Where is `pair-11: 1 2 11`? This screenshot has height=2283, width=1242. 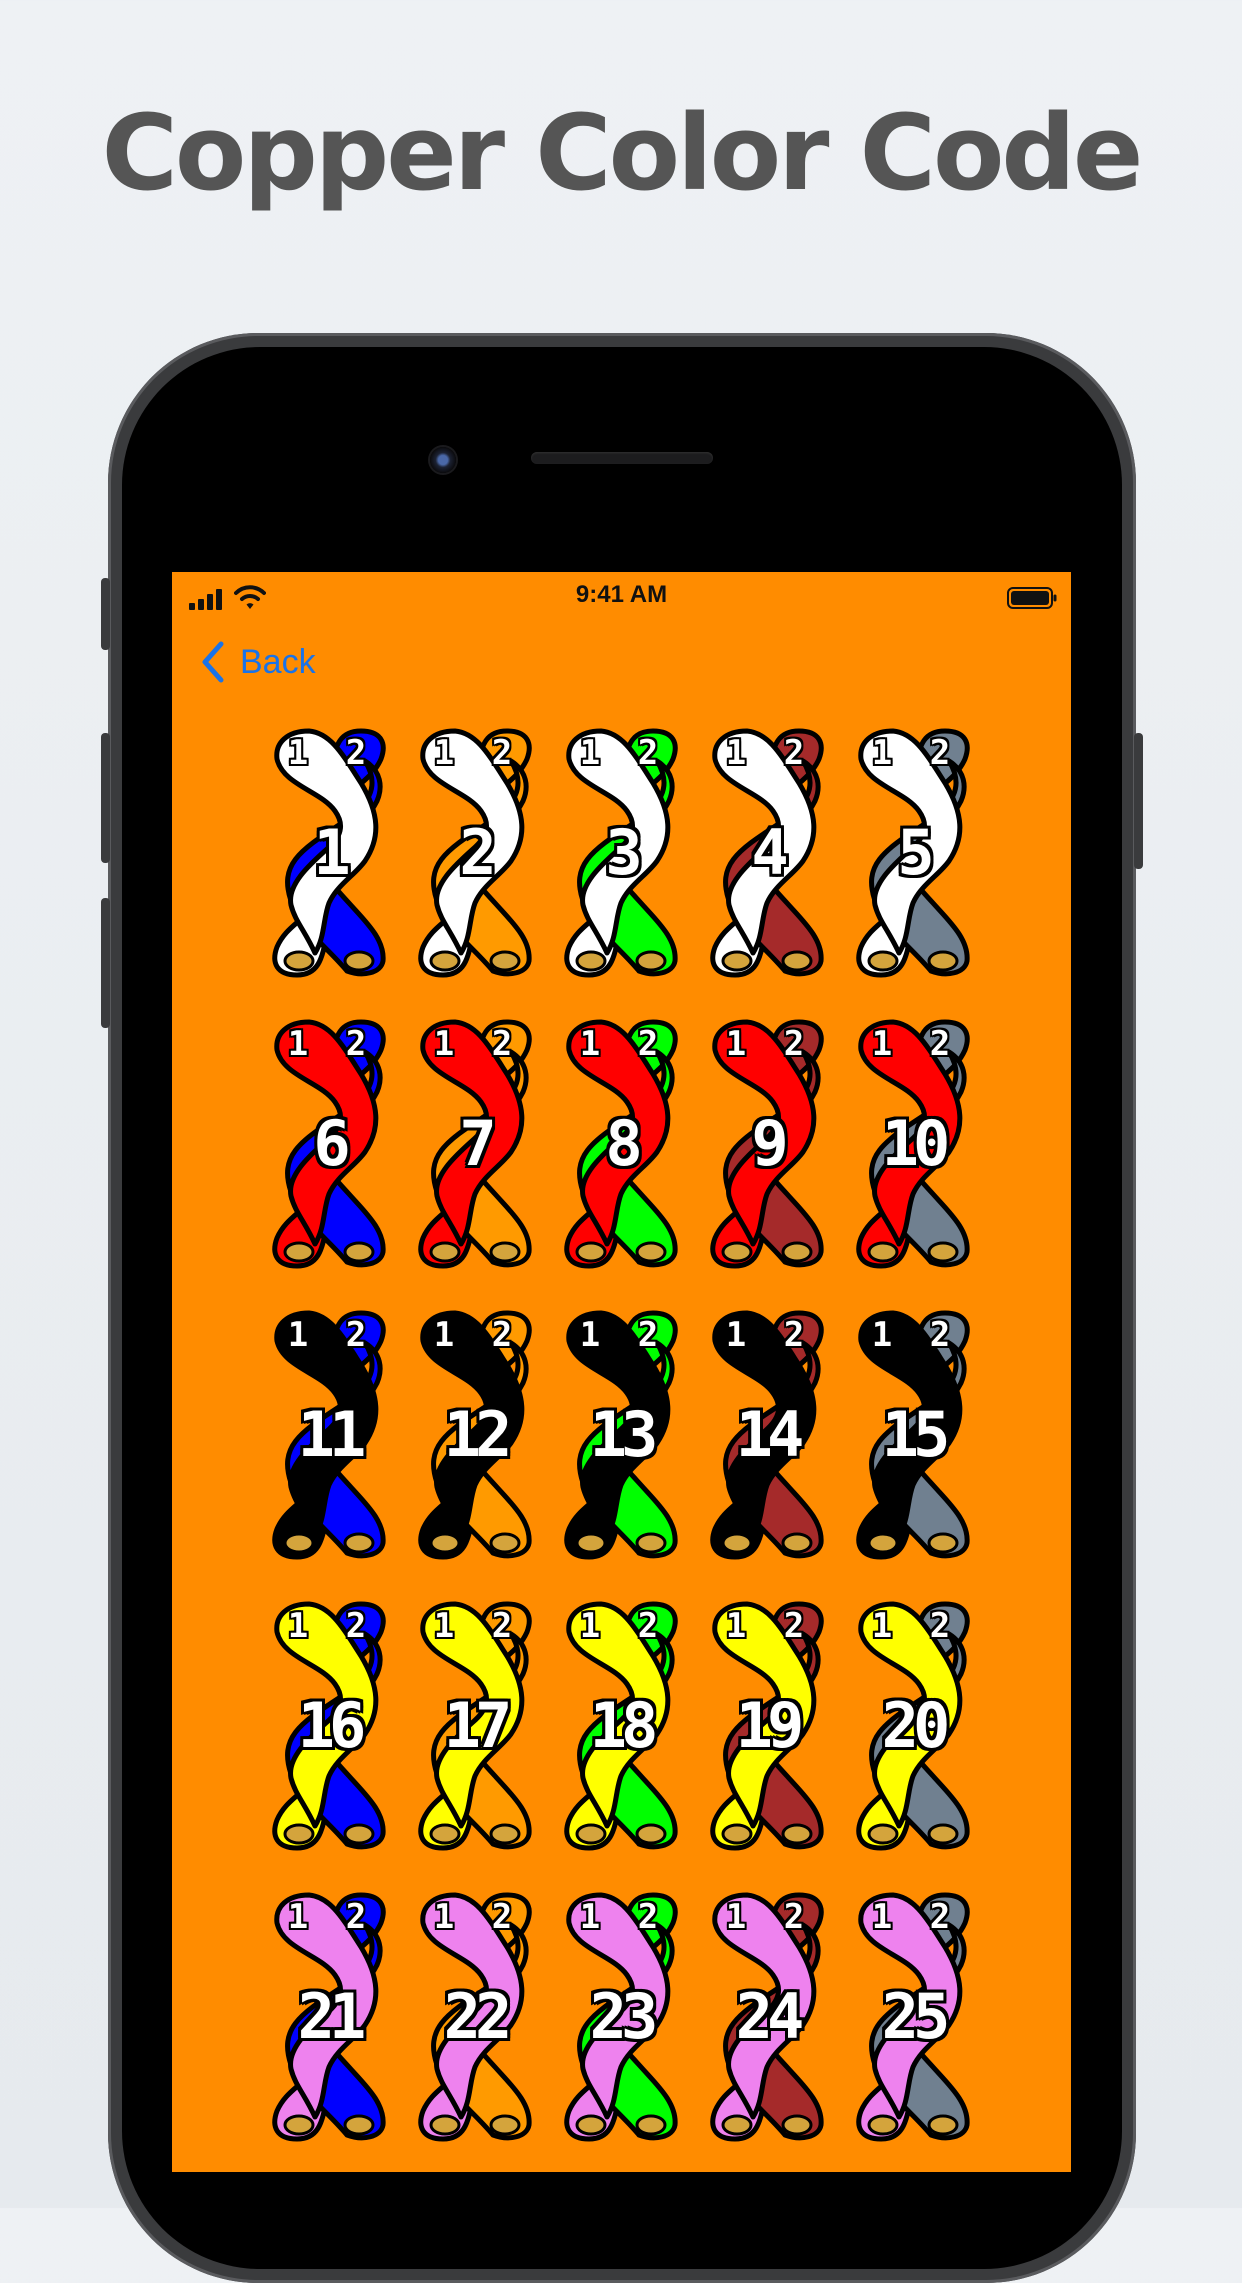
pair-11: 1 2 11 is located at coordinates (329, 1435).